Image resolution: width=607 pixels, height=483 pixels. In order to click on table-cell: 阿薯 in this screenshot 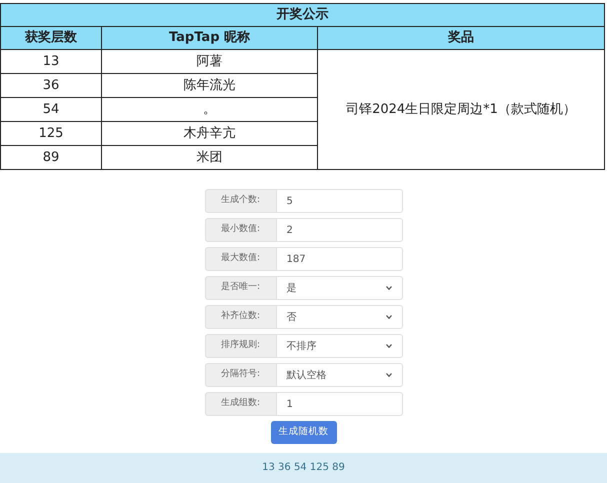, I will do `click(210, 62)`.